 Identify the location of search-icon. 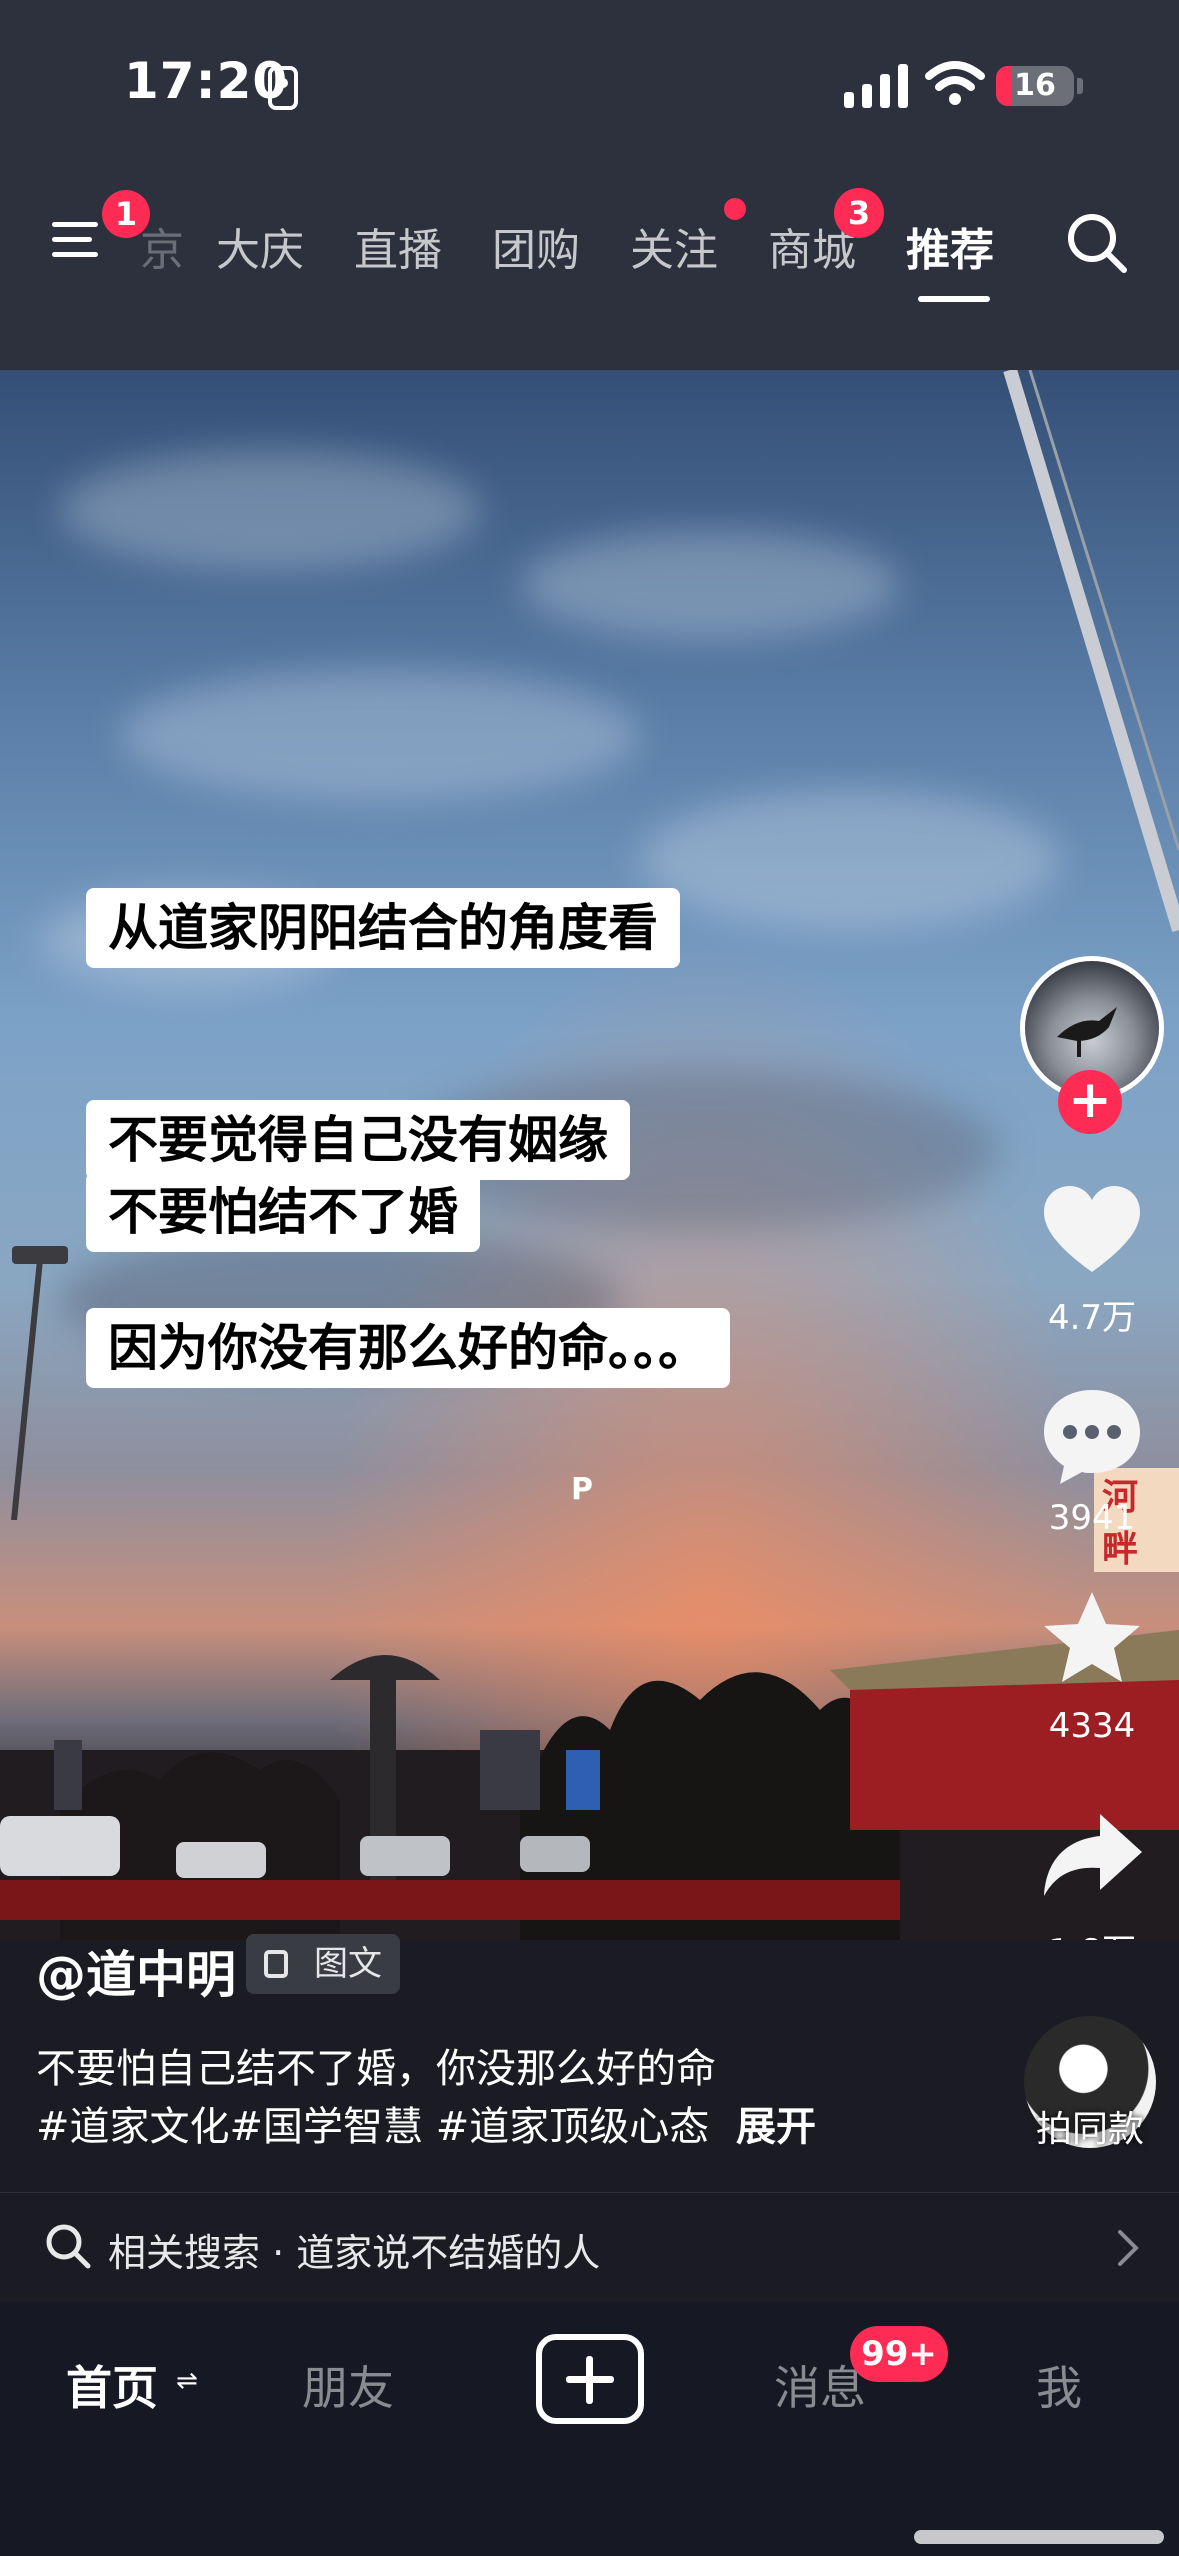
(1097, 243).